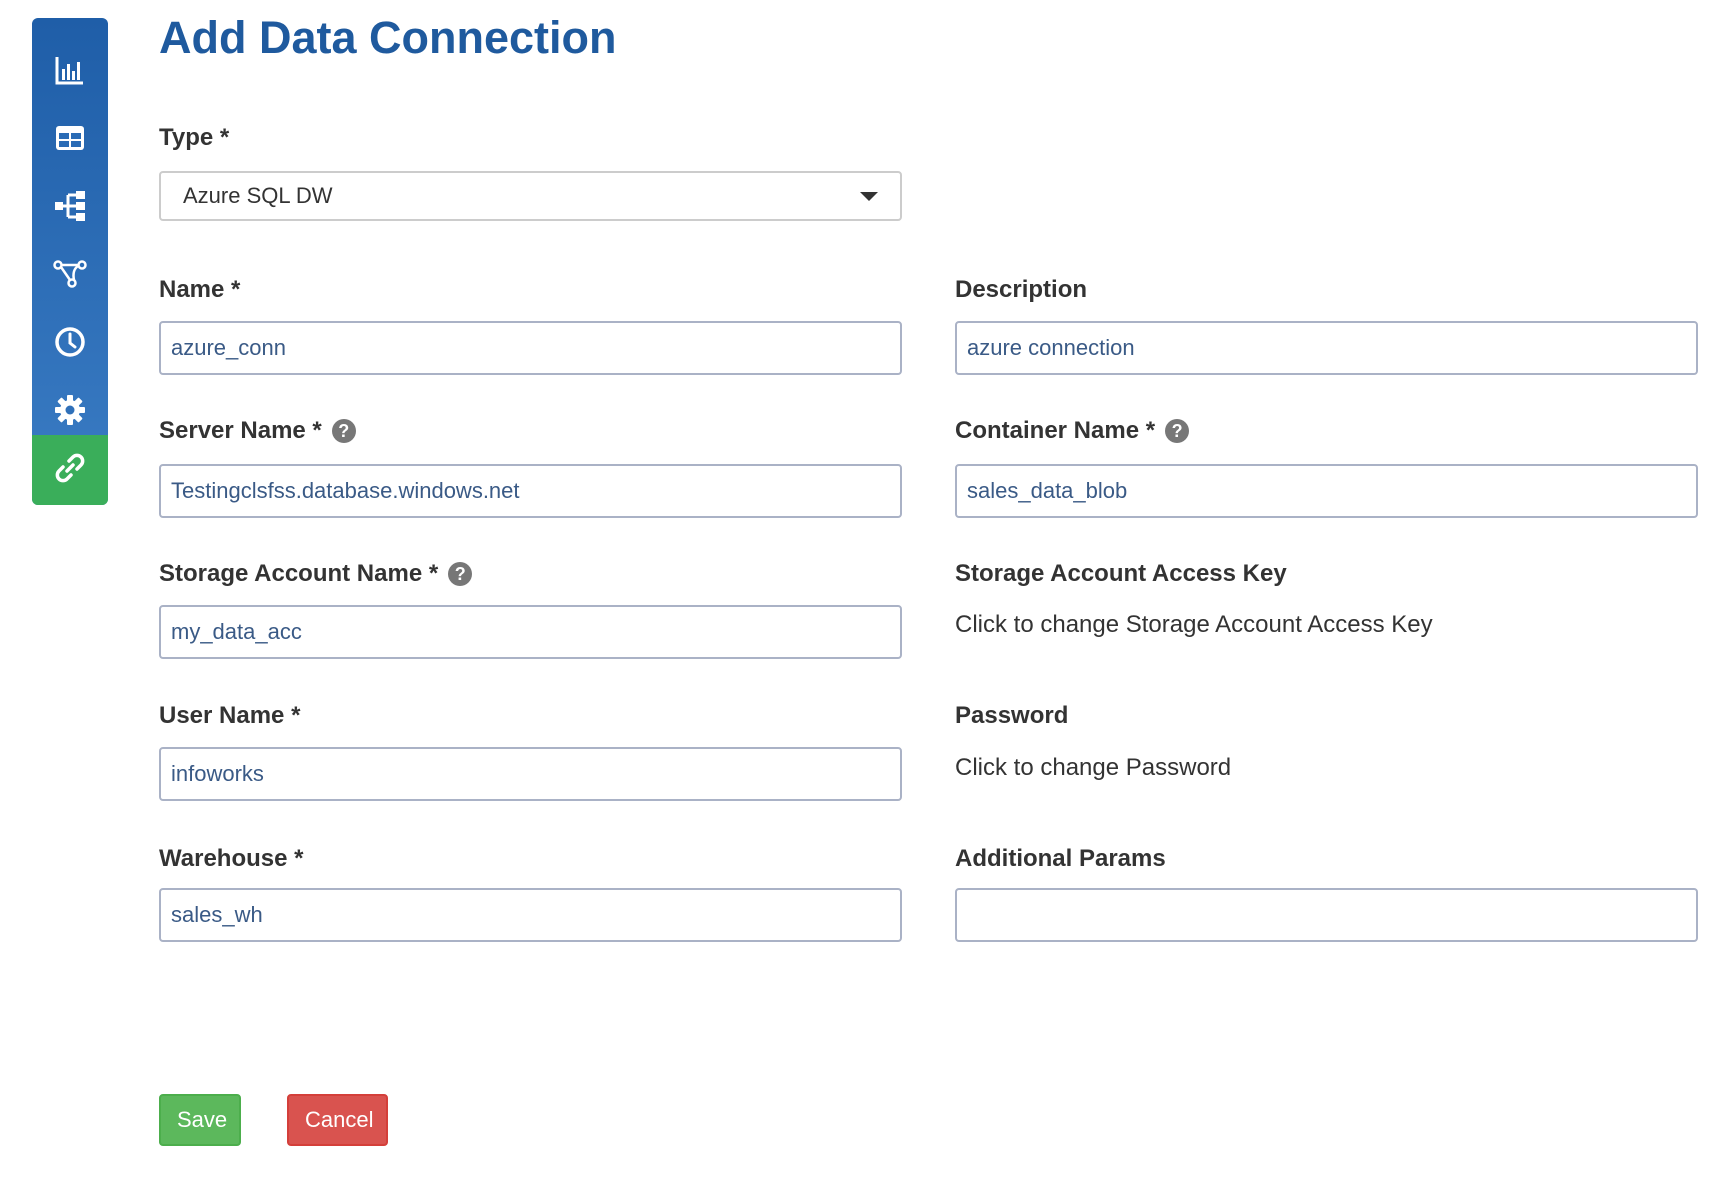  What do you see at coordinates (240, 430) in the screenshot?
I see `server-name-label-text: Server Name *` at bounding box center [240, 430].